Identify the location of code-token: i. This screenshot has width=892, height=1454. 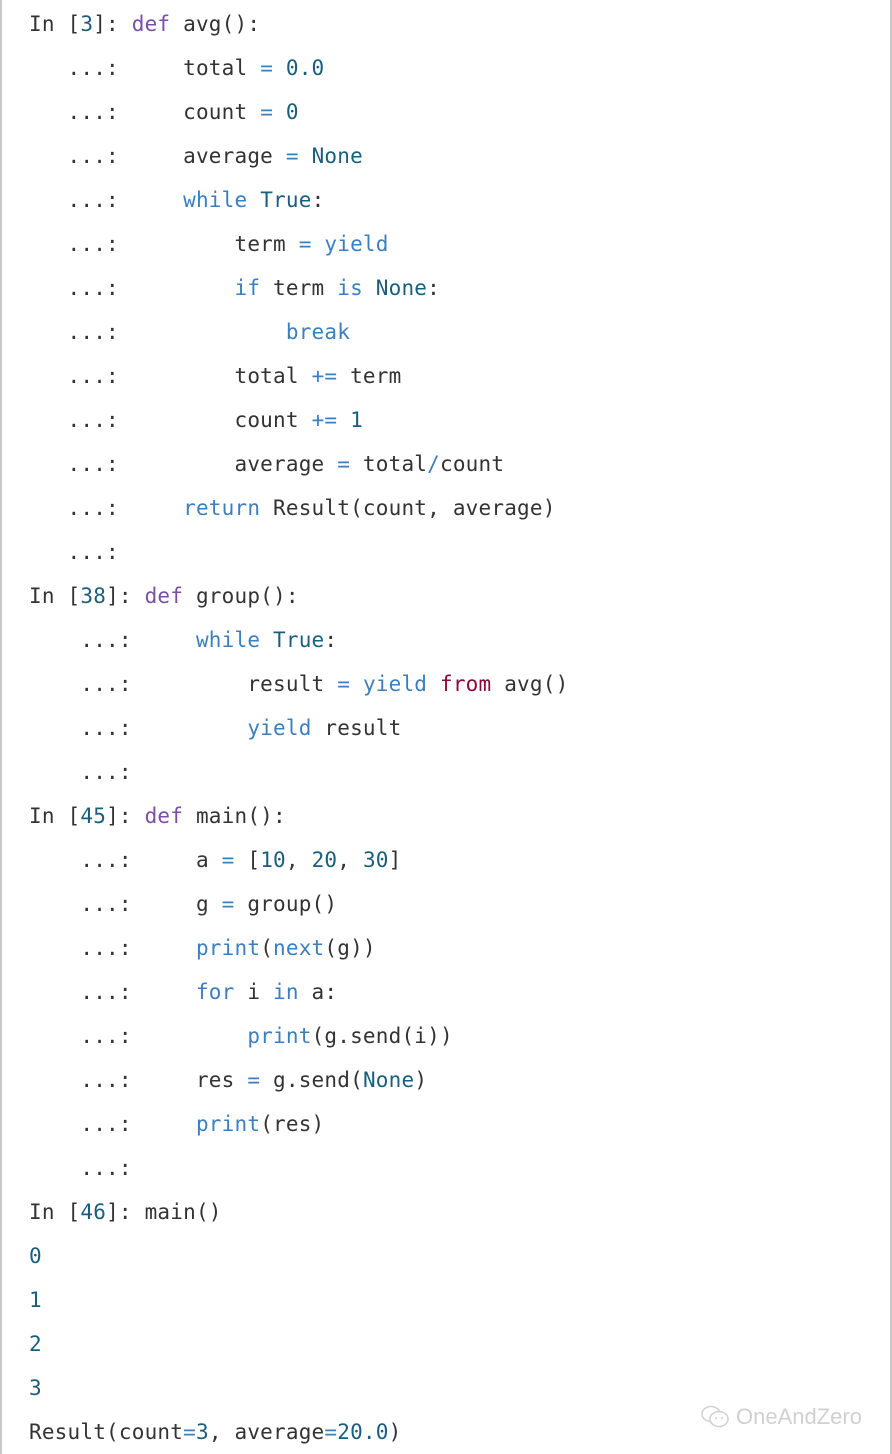
(254, 992).